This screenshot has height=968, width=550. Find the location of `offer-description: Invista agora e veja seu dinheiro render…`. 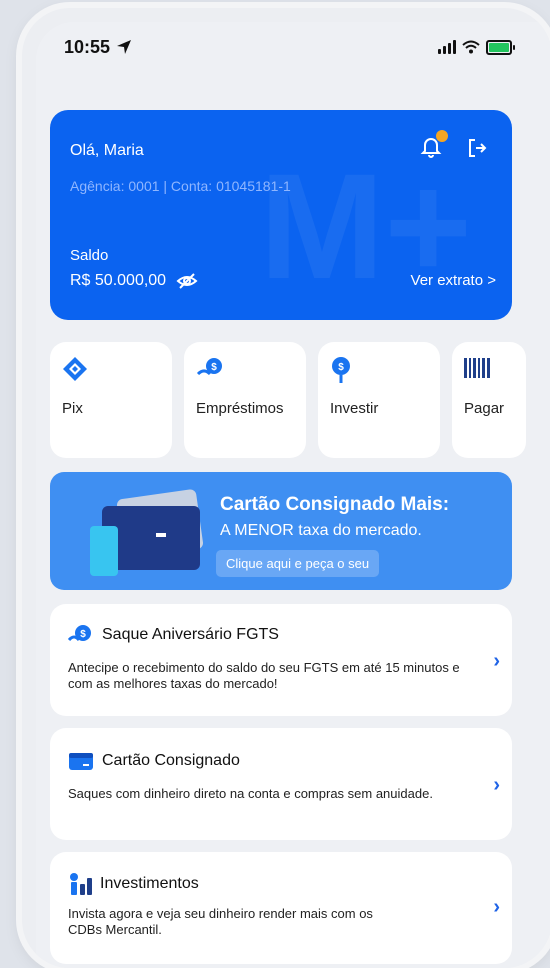

offer-description: Invista agora e veja seu dinheiro render… is located at coordinates (220, 921).